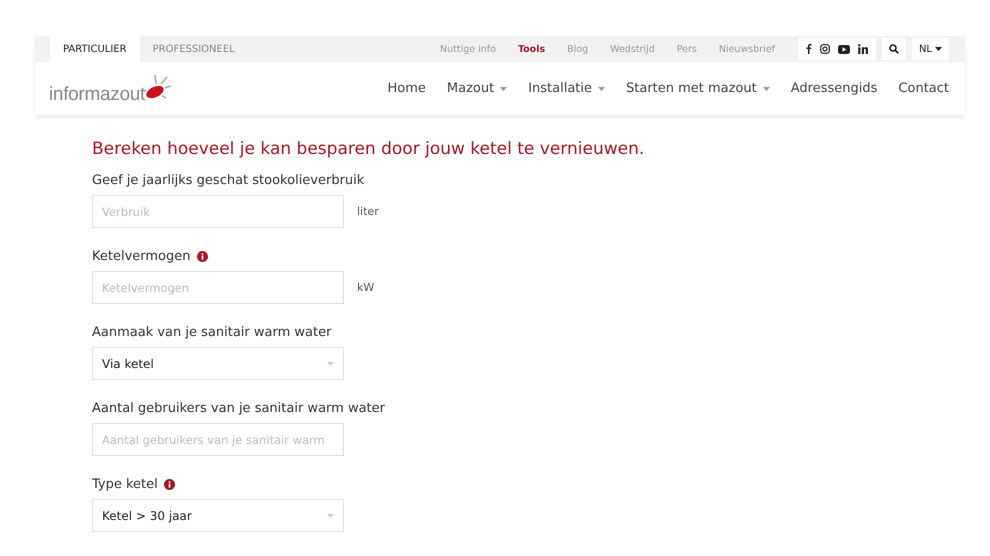 The image size is (990, 556). I want to click on video-play-icon, so click(844, 49).